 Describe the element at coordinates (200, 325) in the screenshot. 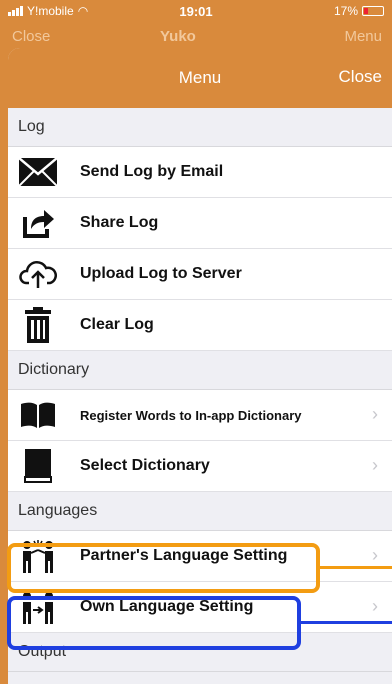

I see `clear-log-row: Clear Log` at that location.